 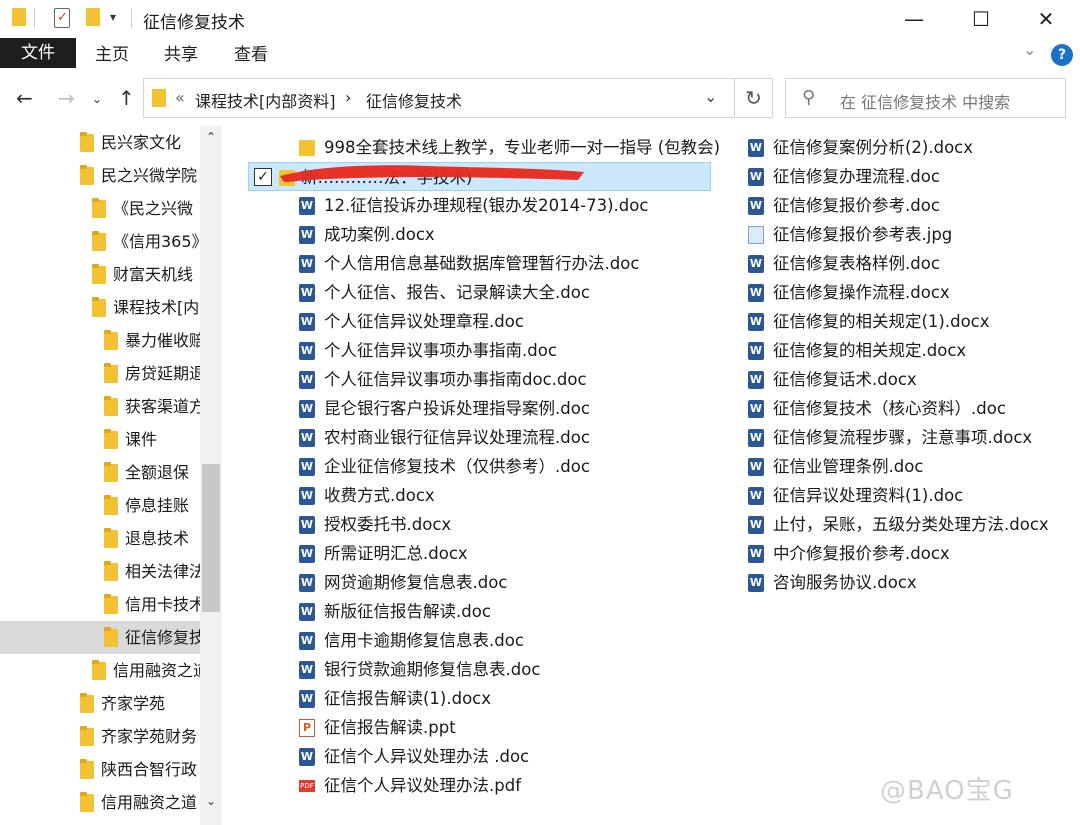 I want to click on tab-home: 主页, so click(x=112, y=53).